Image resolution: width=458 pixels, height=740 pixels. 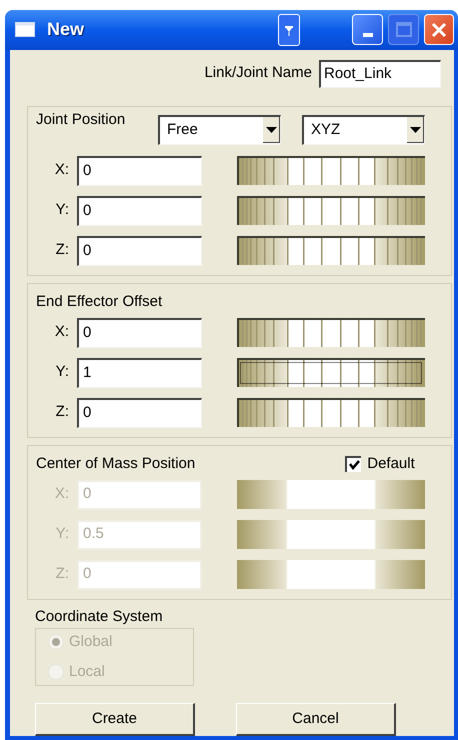 I want to click on group-title: Joint Position, so click(x=81, y=119).